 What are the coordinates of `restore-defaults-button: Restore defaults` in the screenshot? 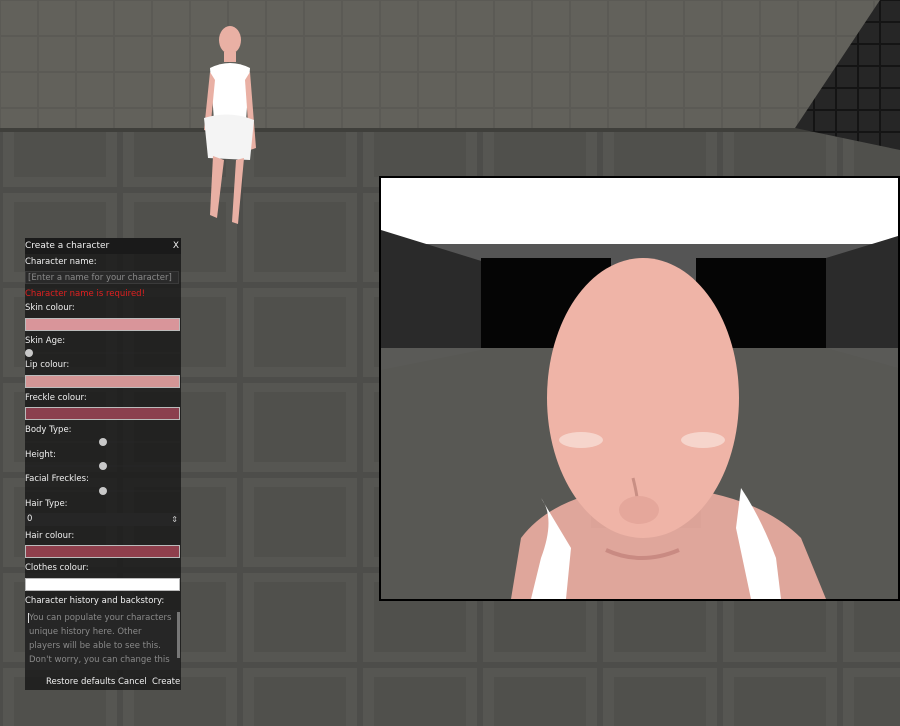 It's located at (80, 682).